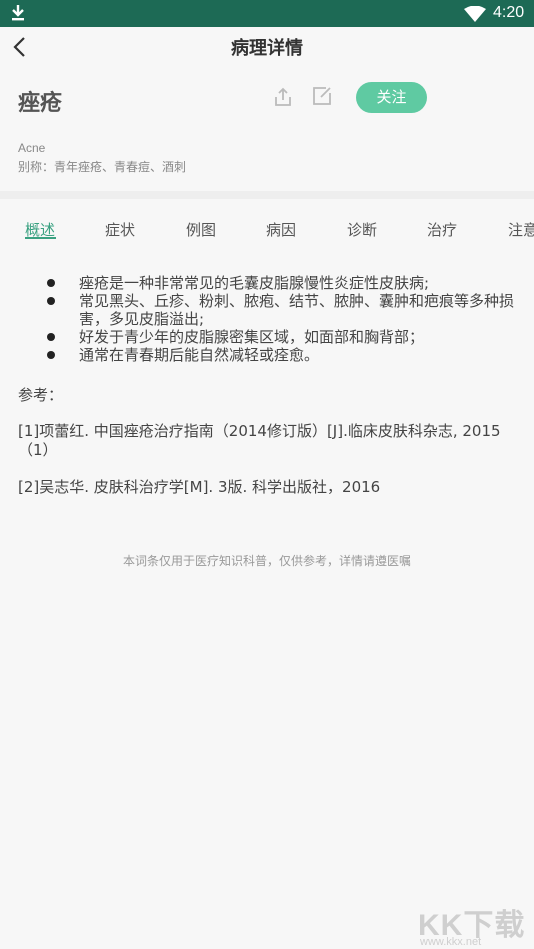  What do you see at coordinates (267, 195) in the screenshot?
I see `section-divider` at bounding box center [267, 195].